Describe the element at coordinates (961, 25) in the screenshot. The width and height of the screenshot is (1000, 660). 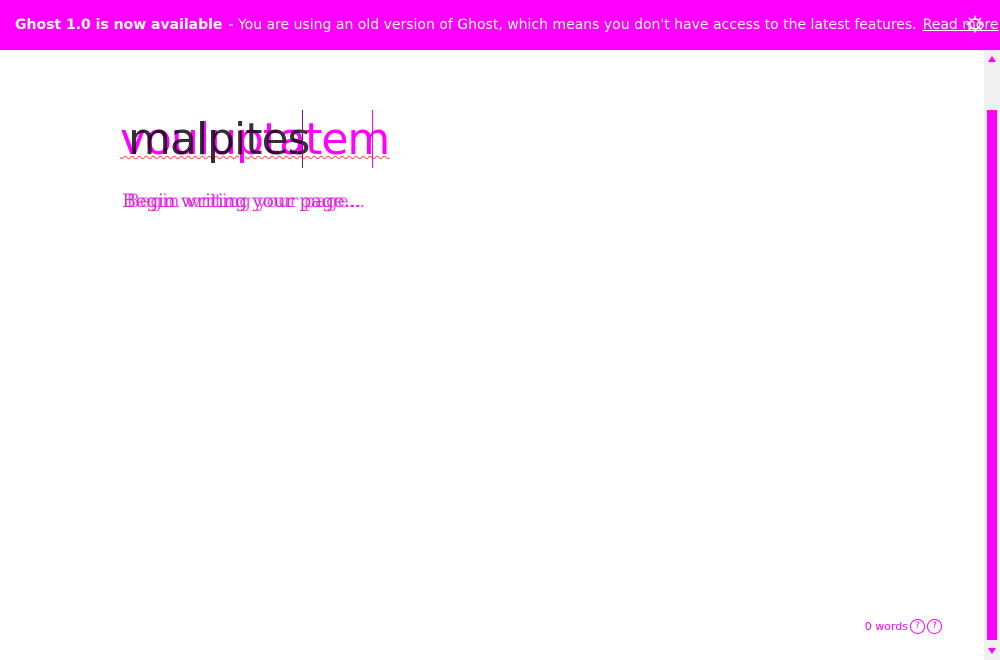
I see `read-more-link: Read more` at that location.